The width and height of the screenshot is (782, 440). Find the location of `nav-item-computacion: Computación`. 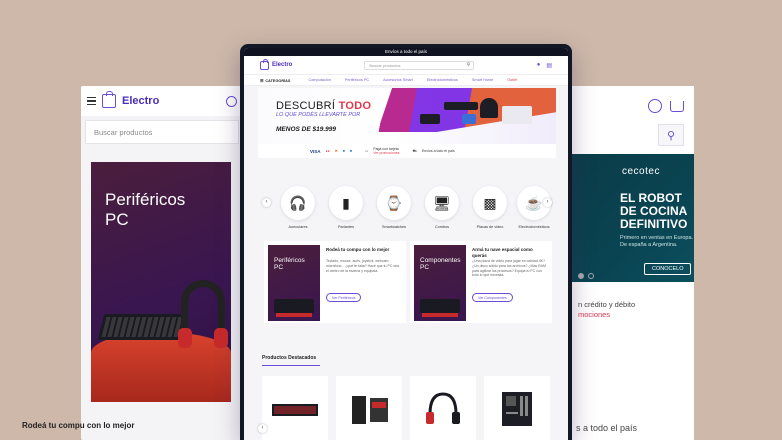

nav-item-computacion: Computación is located at coordinates (319, 80).